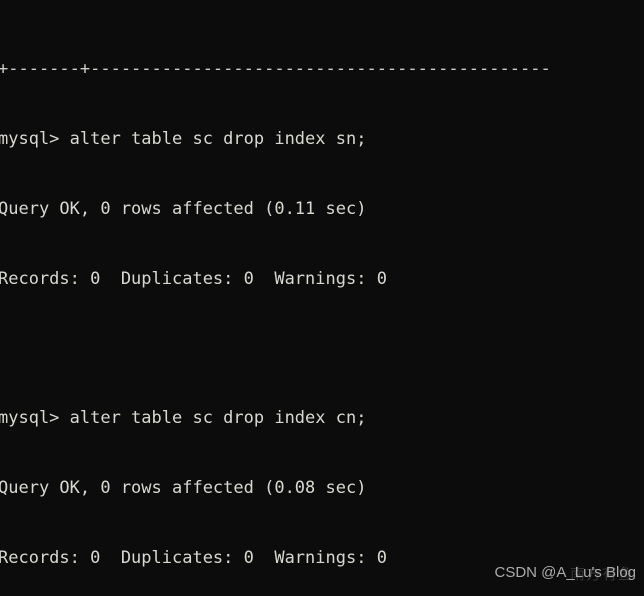 The width and height of the screenshot is (644, 596). What do you see at coordinates (183, 418) in the screenshot?
I see `terminal-line-command: mysql> alter table sc drop index cn;` at bounding box center [183, 418].